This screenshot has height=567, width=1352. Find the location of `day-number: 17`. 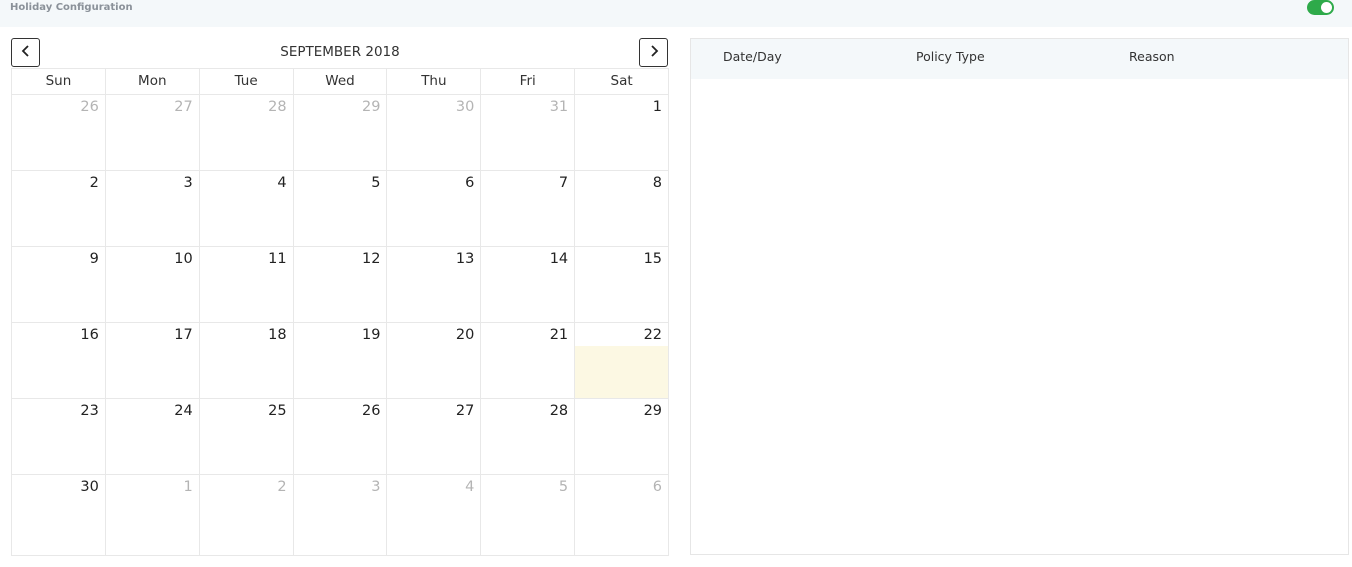

day-number: 17 is located at coordinates (183, 335).